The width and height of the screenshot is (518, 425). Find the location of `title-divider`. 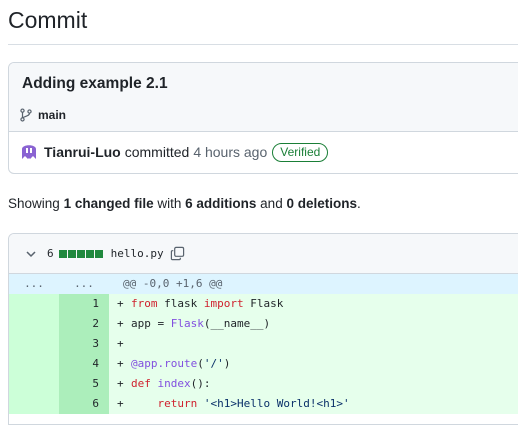

title-divider is located at coordinates (263, 44).